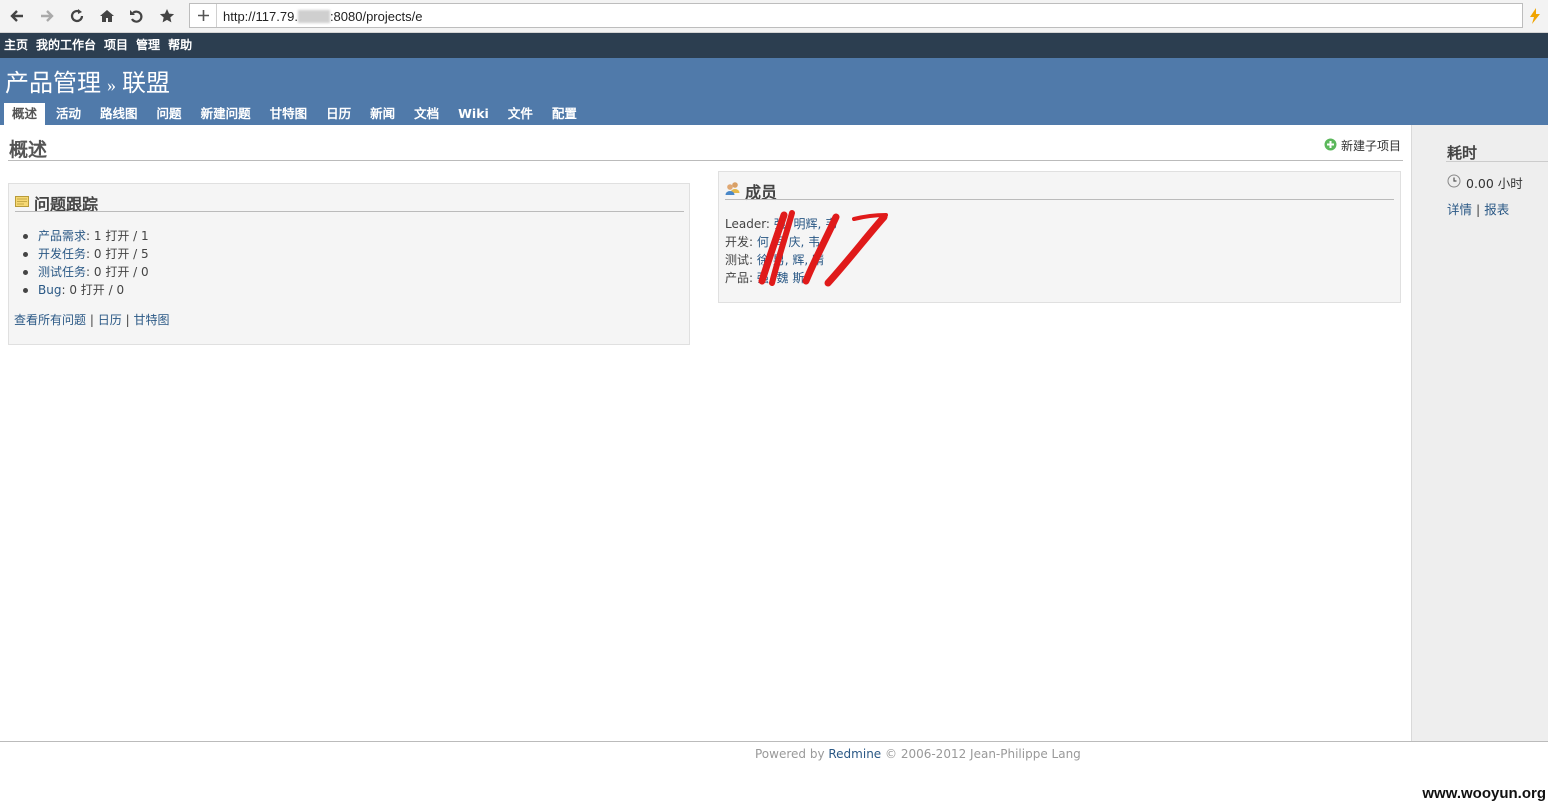  I want to click on tab-roadmap: 路线图, so click(119, 114).